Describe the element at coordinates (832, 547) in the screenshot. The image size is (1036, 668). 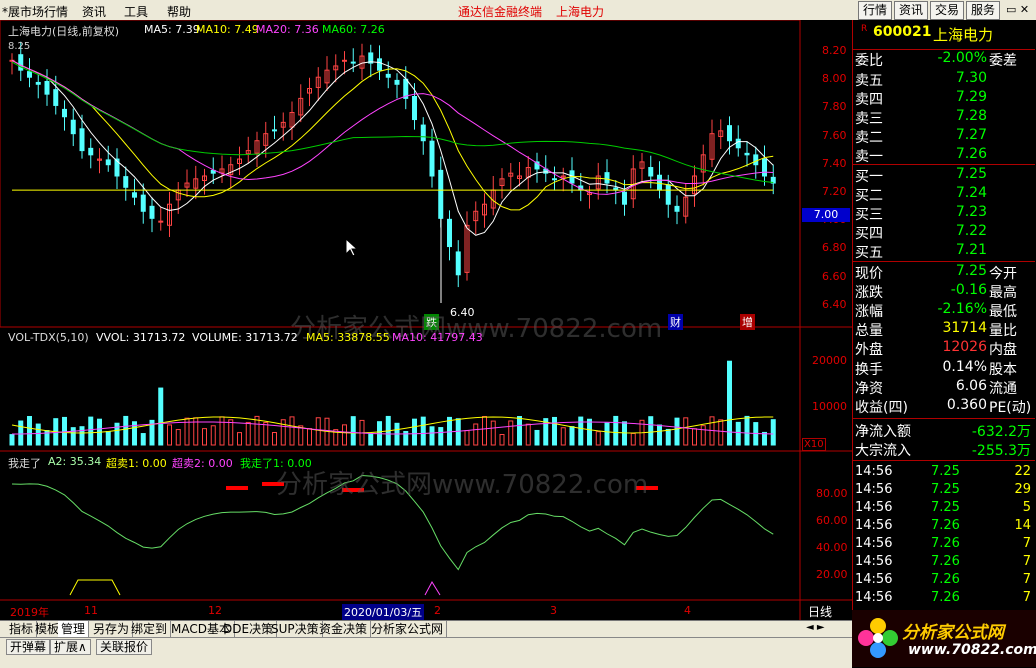
I see `ind-axis-40: 40.00` at that location.